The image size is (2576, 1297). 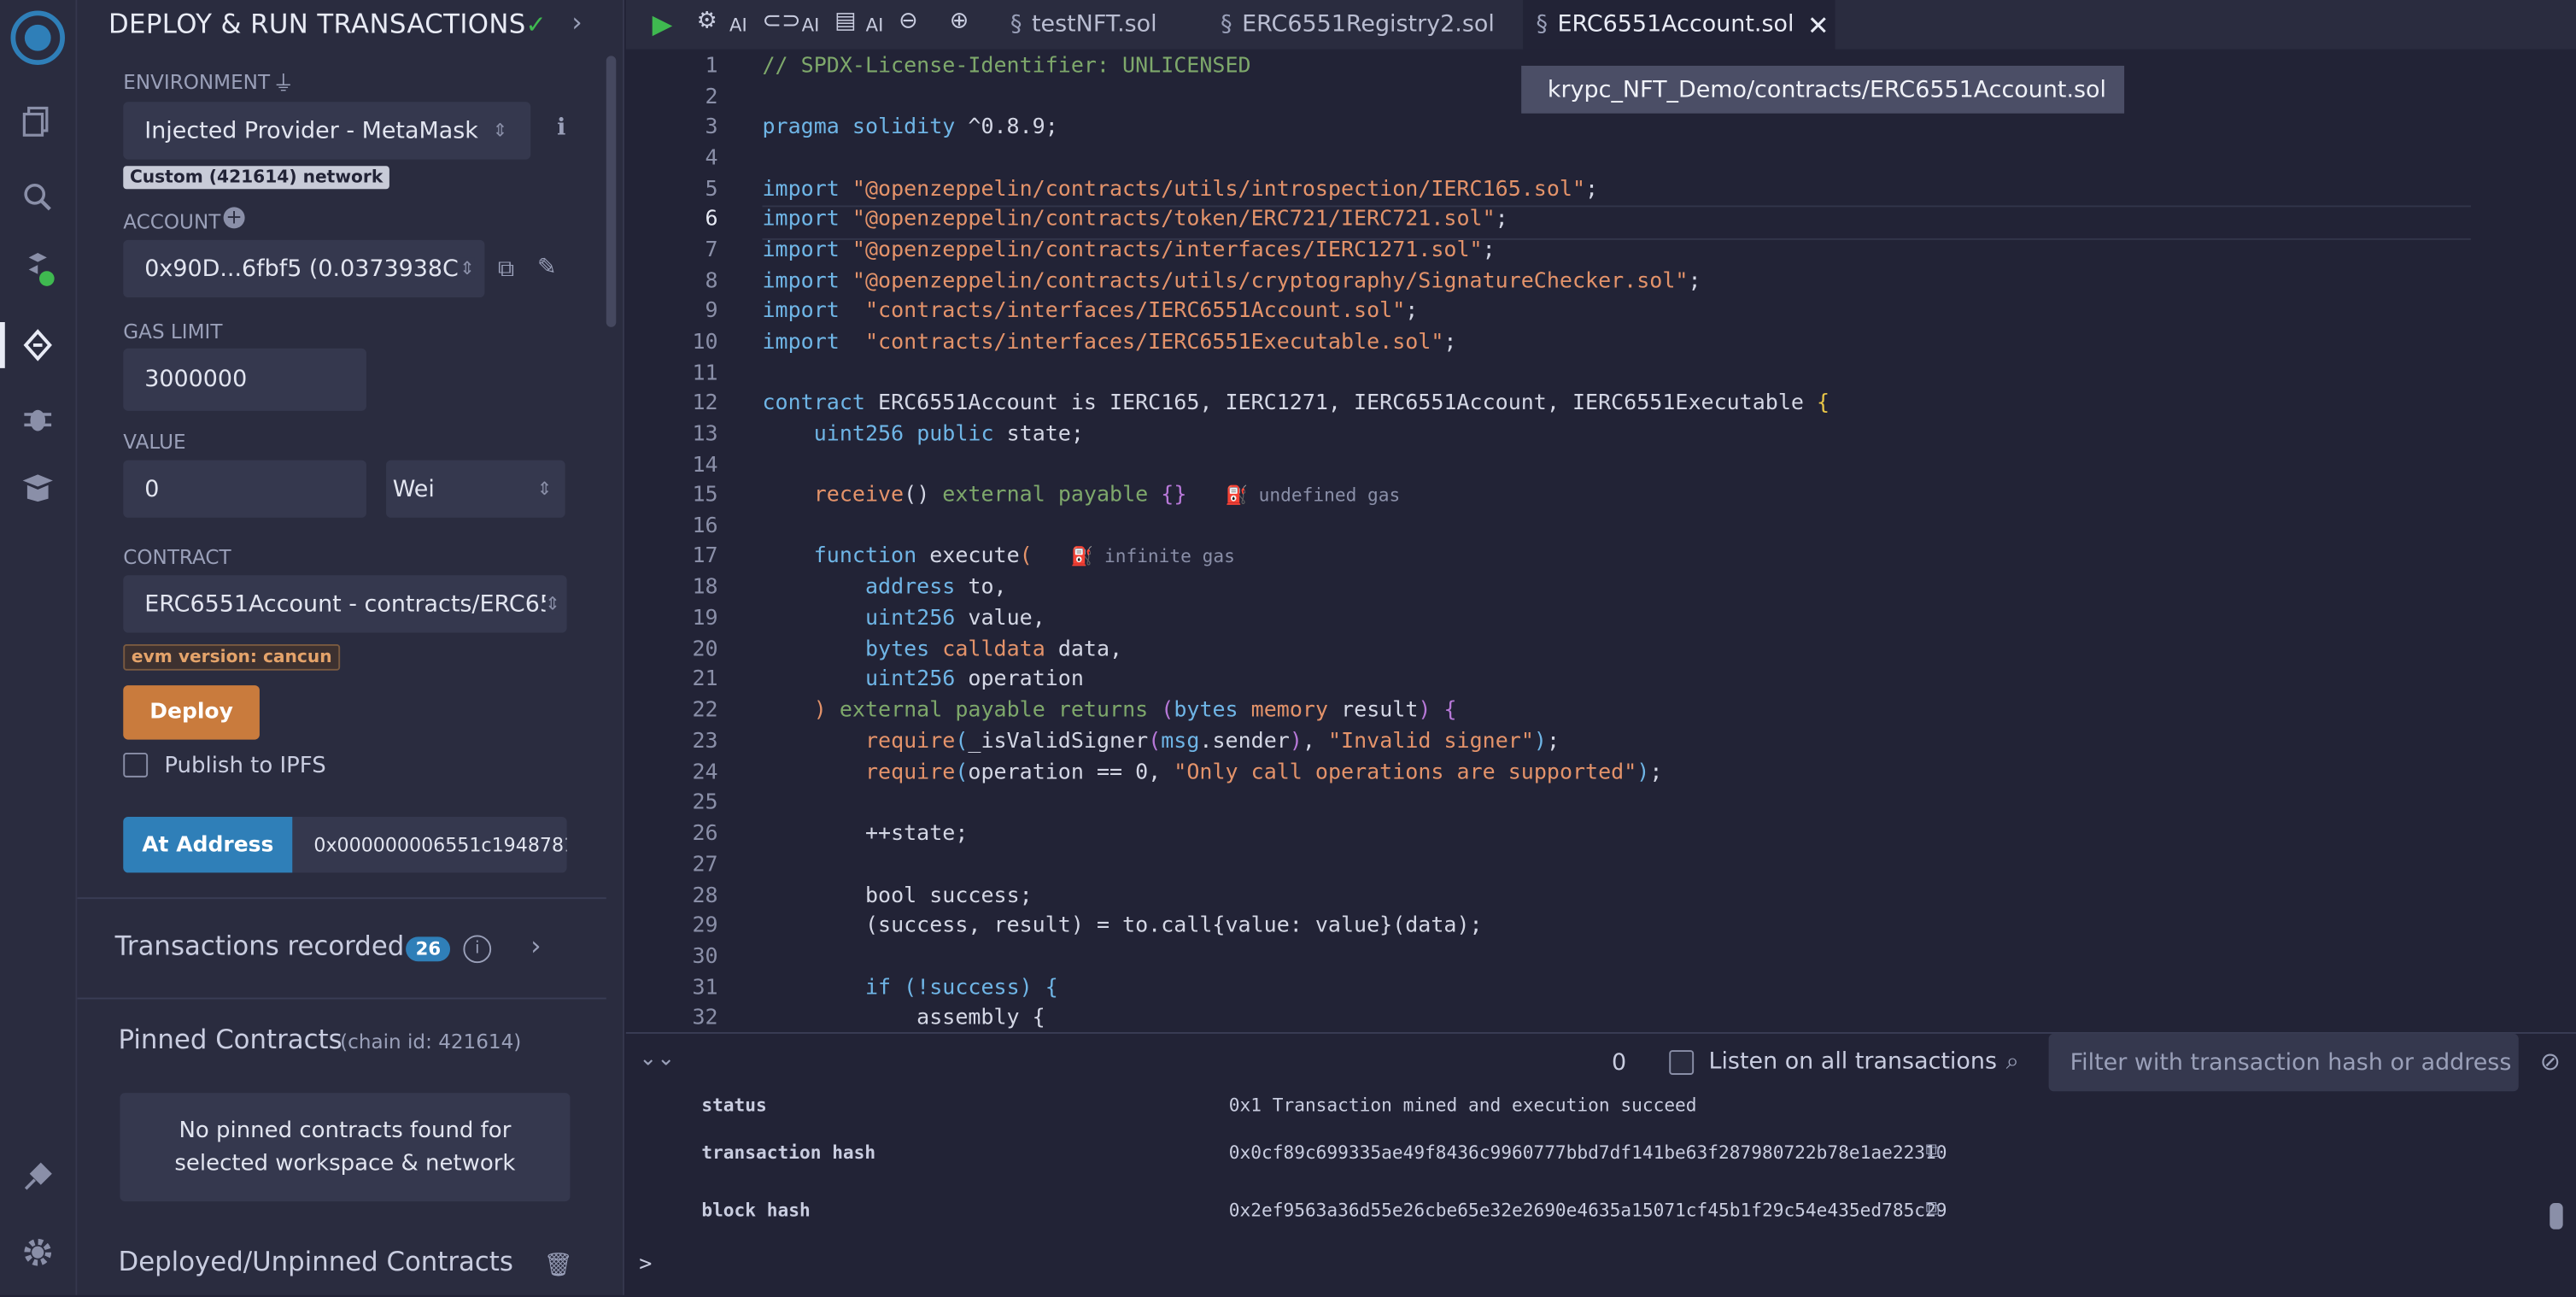 I want to click on info-icon: ℹ, so click(x=561, y=128).